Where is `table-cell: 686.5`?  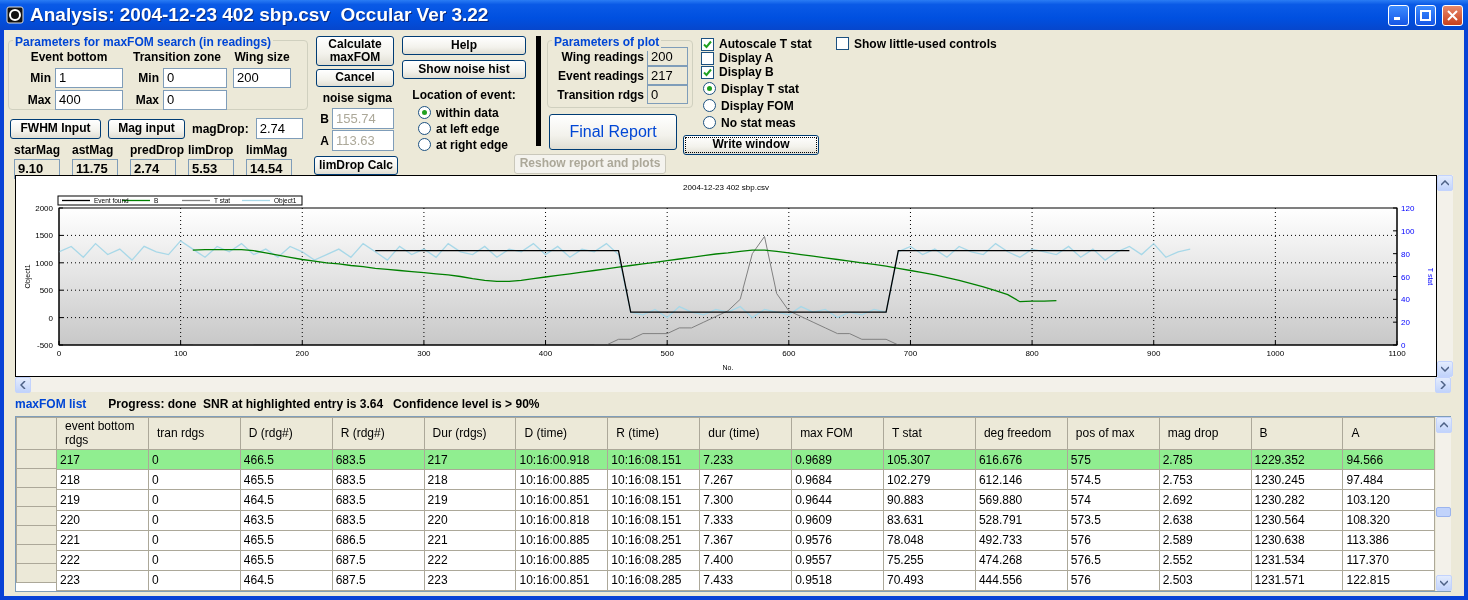
table-cell: 686.5 is located at coordinates (378, 540).